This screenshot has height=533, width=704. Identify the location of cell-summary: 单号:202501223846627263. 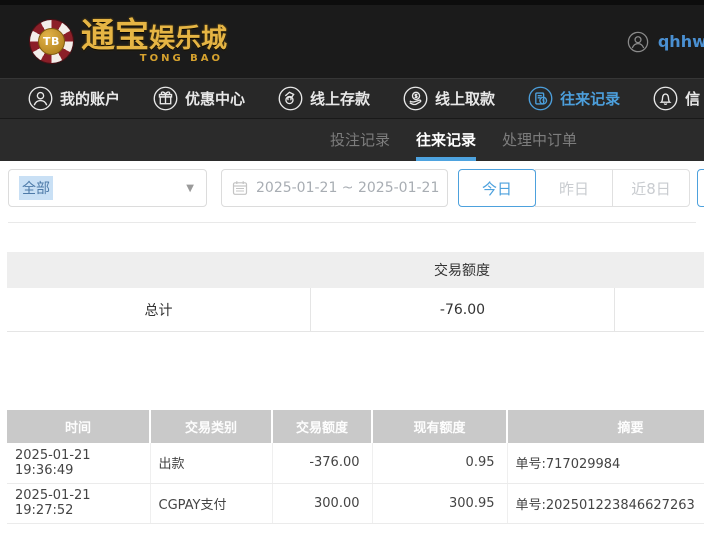
(605, 503).